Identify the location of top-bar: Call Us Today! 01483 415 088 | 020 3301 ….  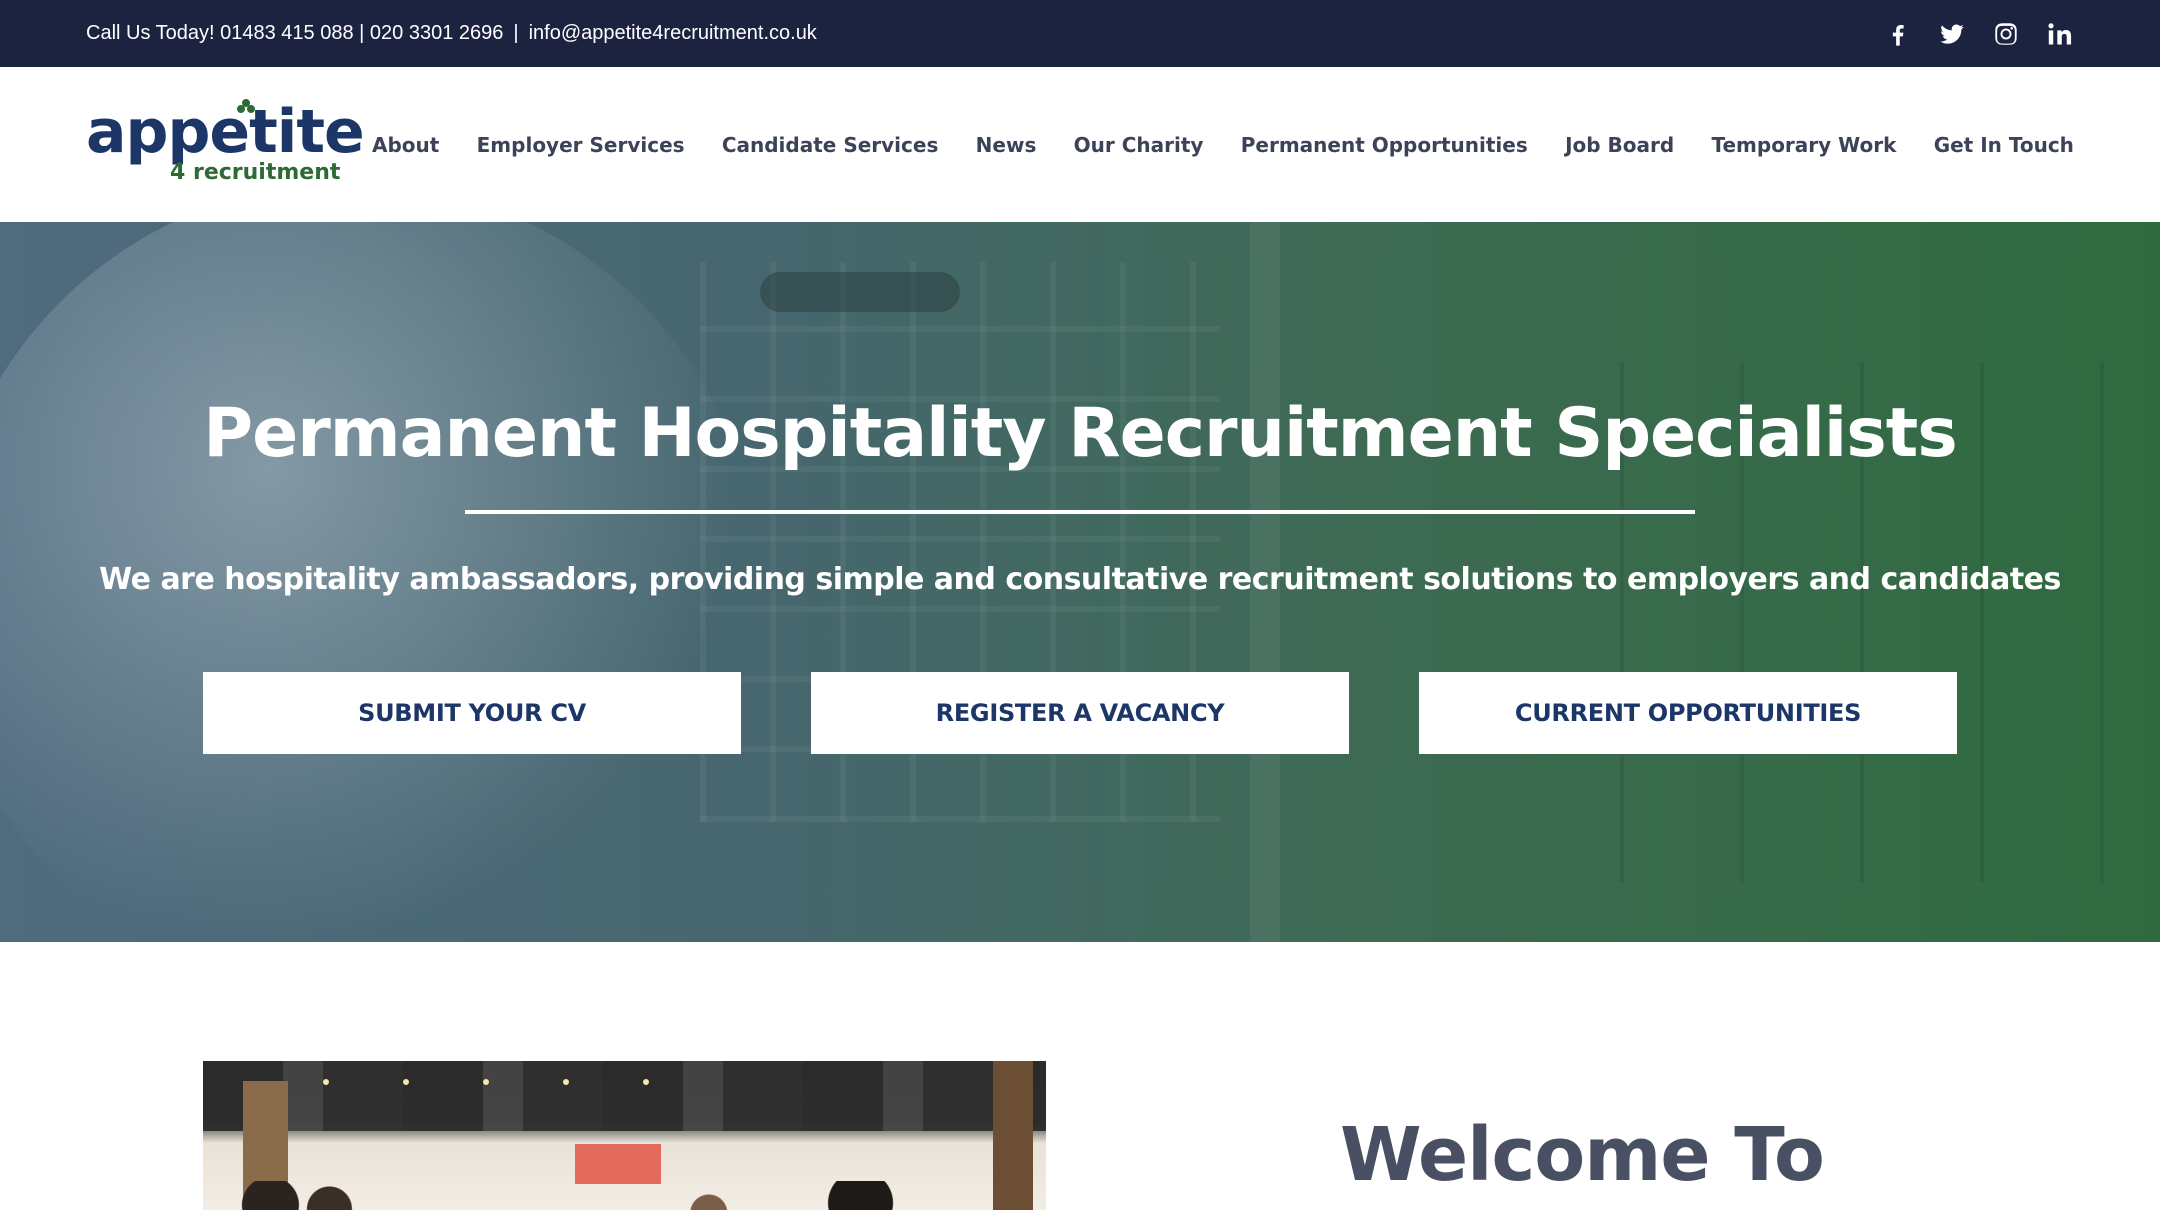
(1080, 33).